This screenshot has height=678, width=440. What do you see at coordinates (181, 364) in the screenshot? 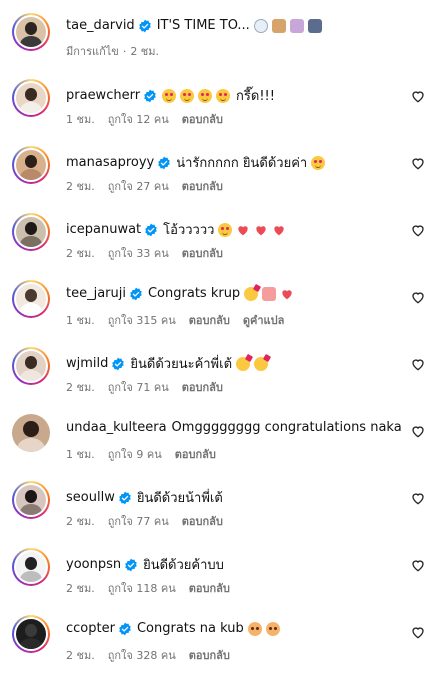
I see `comment-text: ยินดีด้วยนะค้าพี่เต้` at bounding box center [181, 364].